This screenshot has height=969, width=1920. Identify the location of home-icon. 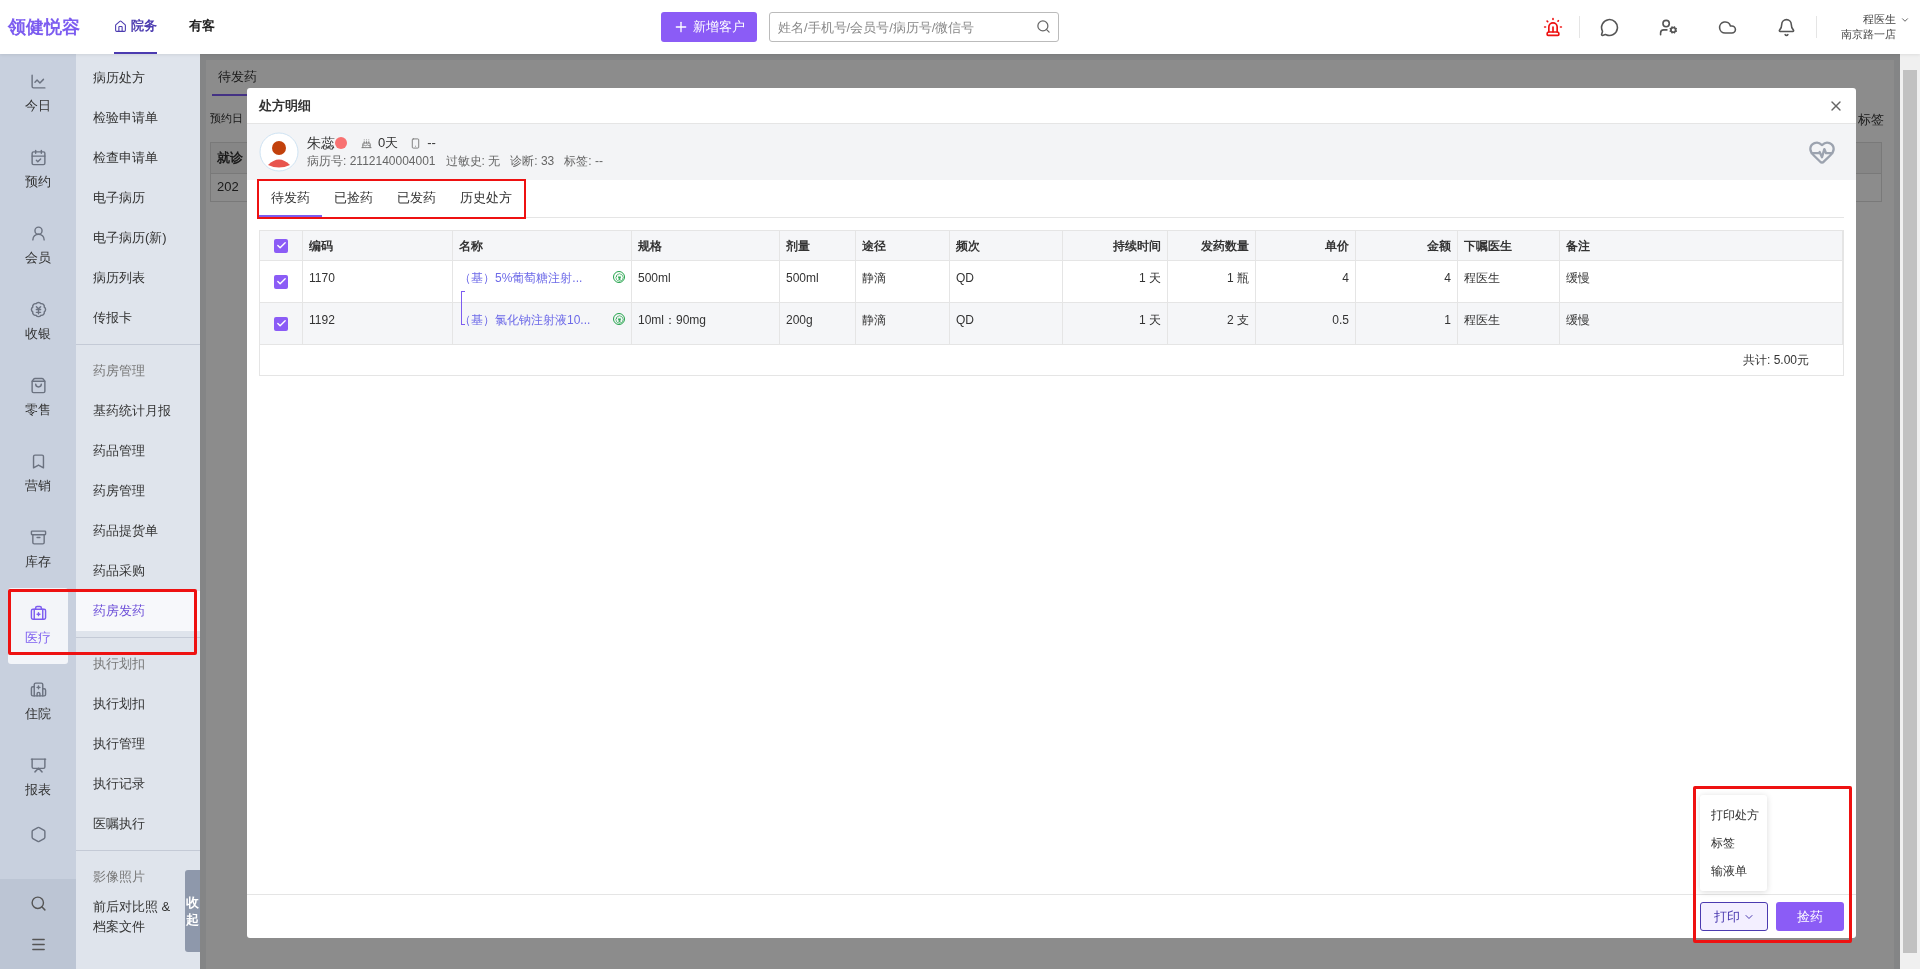
(120, 26).